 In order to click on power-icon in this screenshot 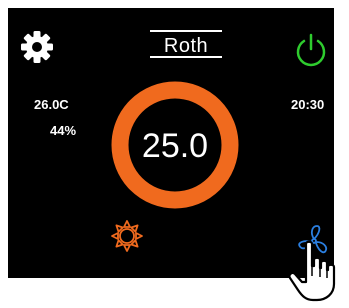, I will do `click(311, 50)`.